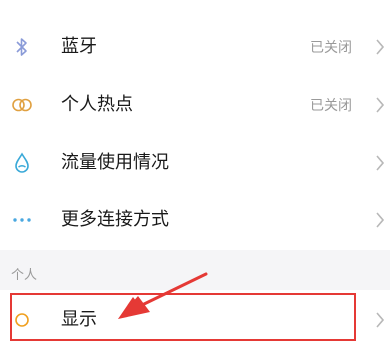  I want to click on display-icon, so click(22, 320).